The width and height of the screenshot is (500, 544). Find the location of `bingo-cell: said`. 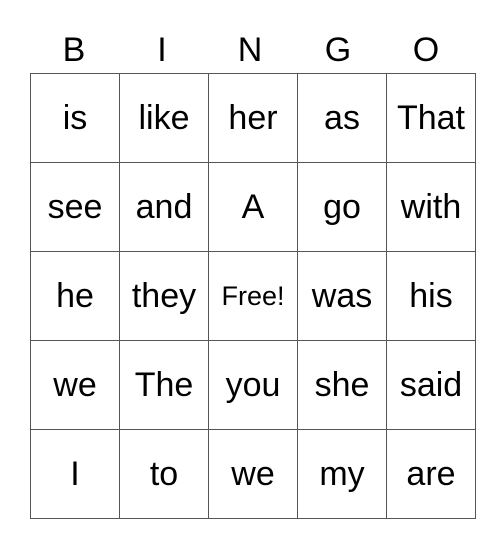

bingo-cell: said is located at coordinates (431, 385).